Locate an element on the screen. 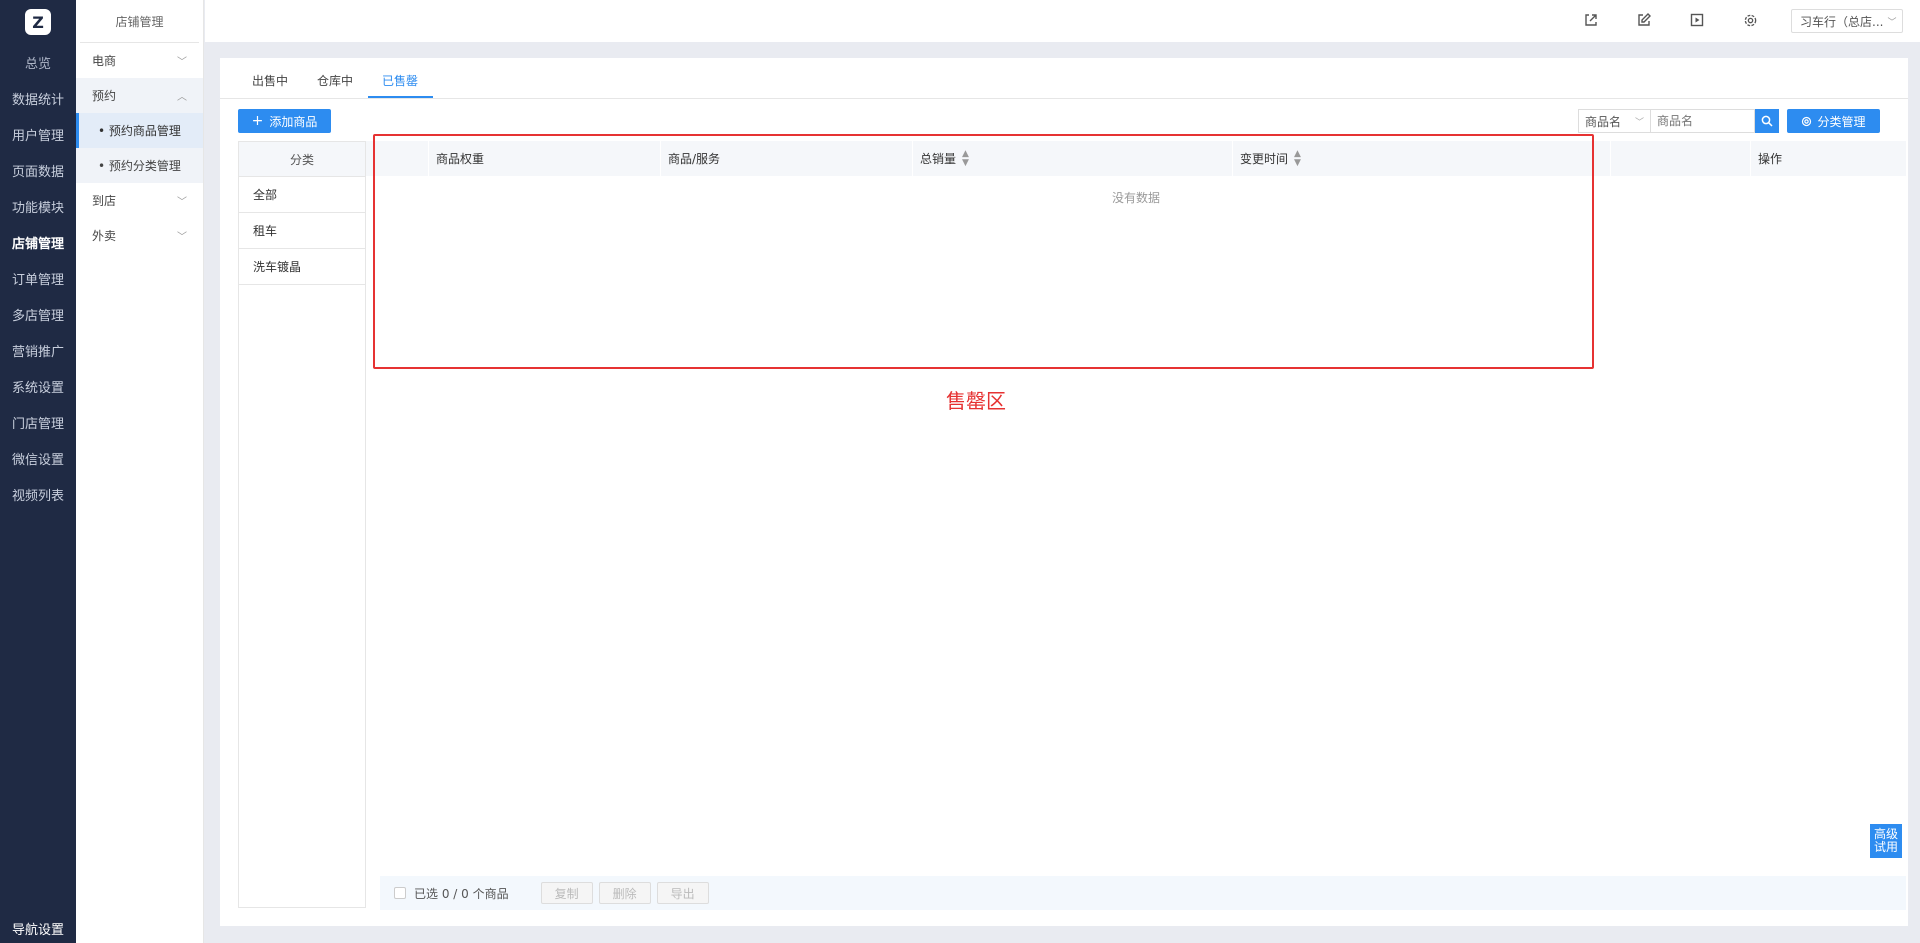  tab-in-warehouse: 仓库中 is located at coordinates (335, 80).